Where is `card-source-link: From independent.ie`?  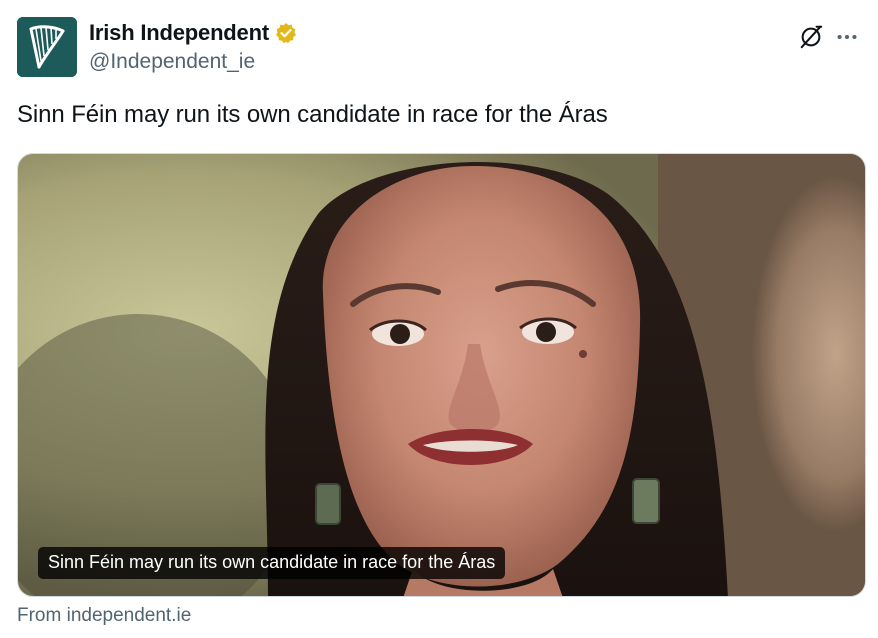 card-source-link: From independent.ie is located at coordinates (104, 616).